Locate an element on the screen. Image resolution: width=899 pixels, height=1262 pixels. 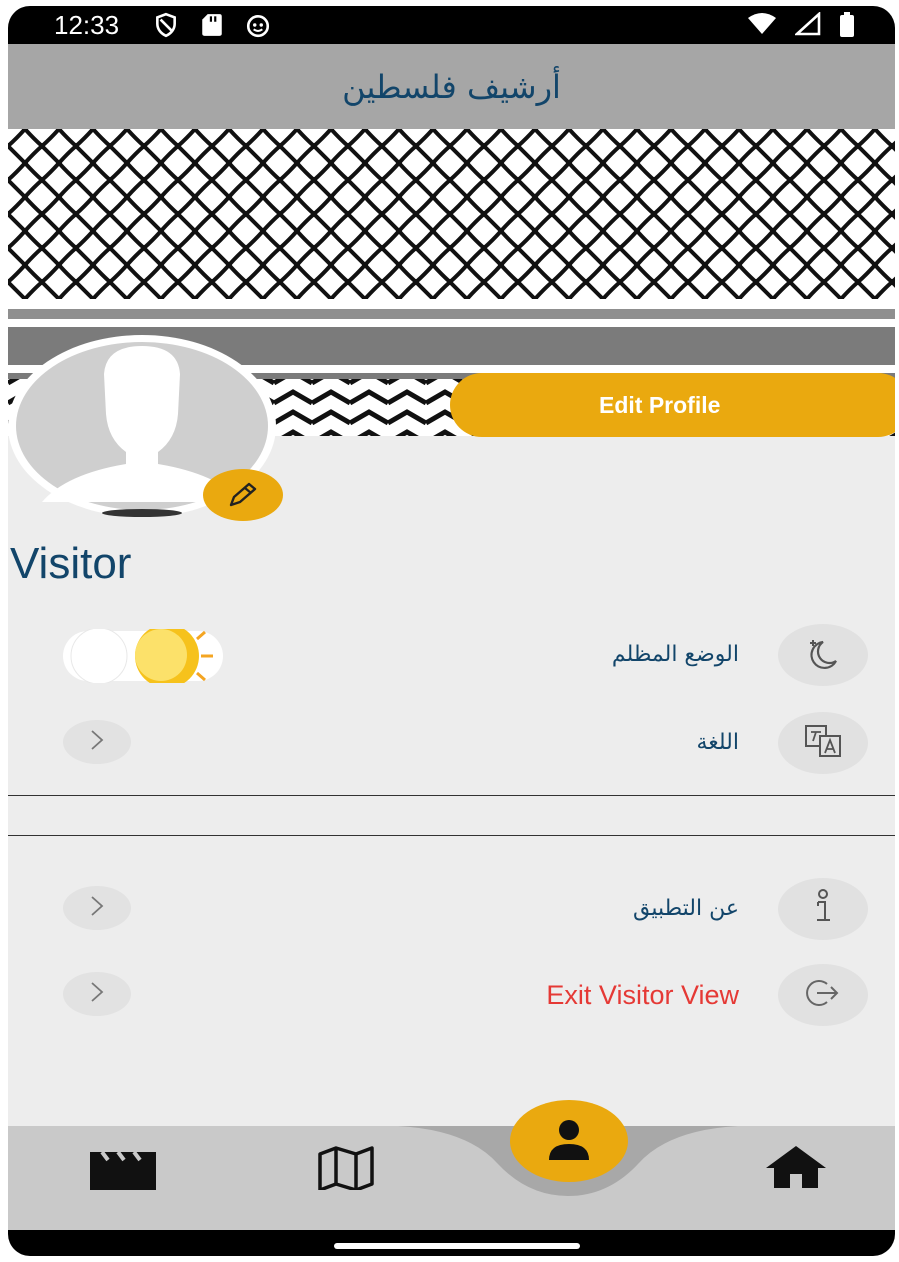
bottom-navigation is located at coordinates (451, 1165).